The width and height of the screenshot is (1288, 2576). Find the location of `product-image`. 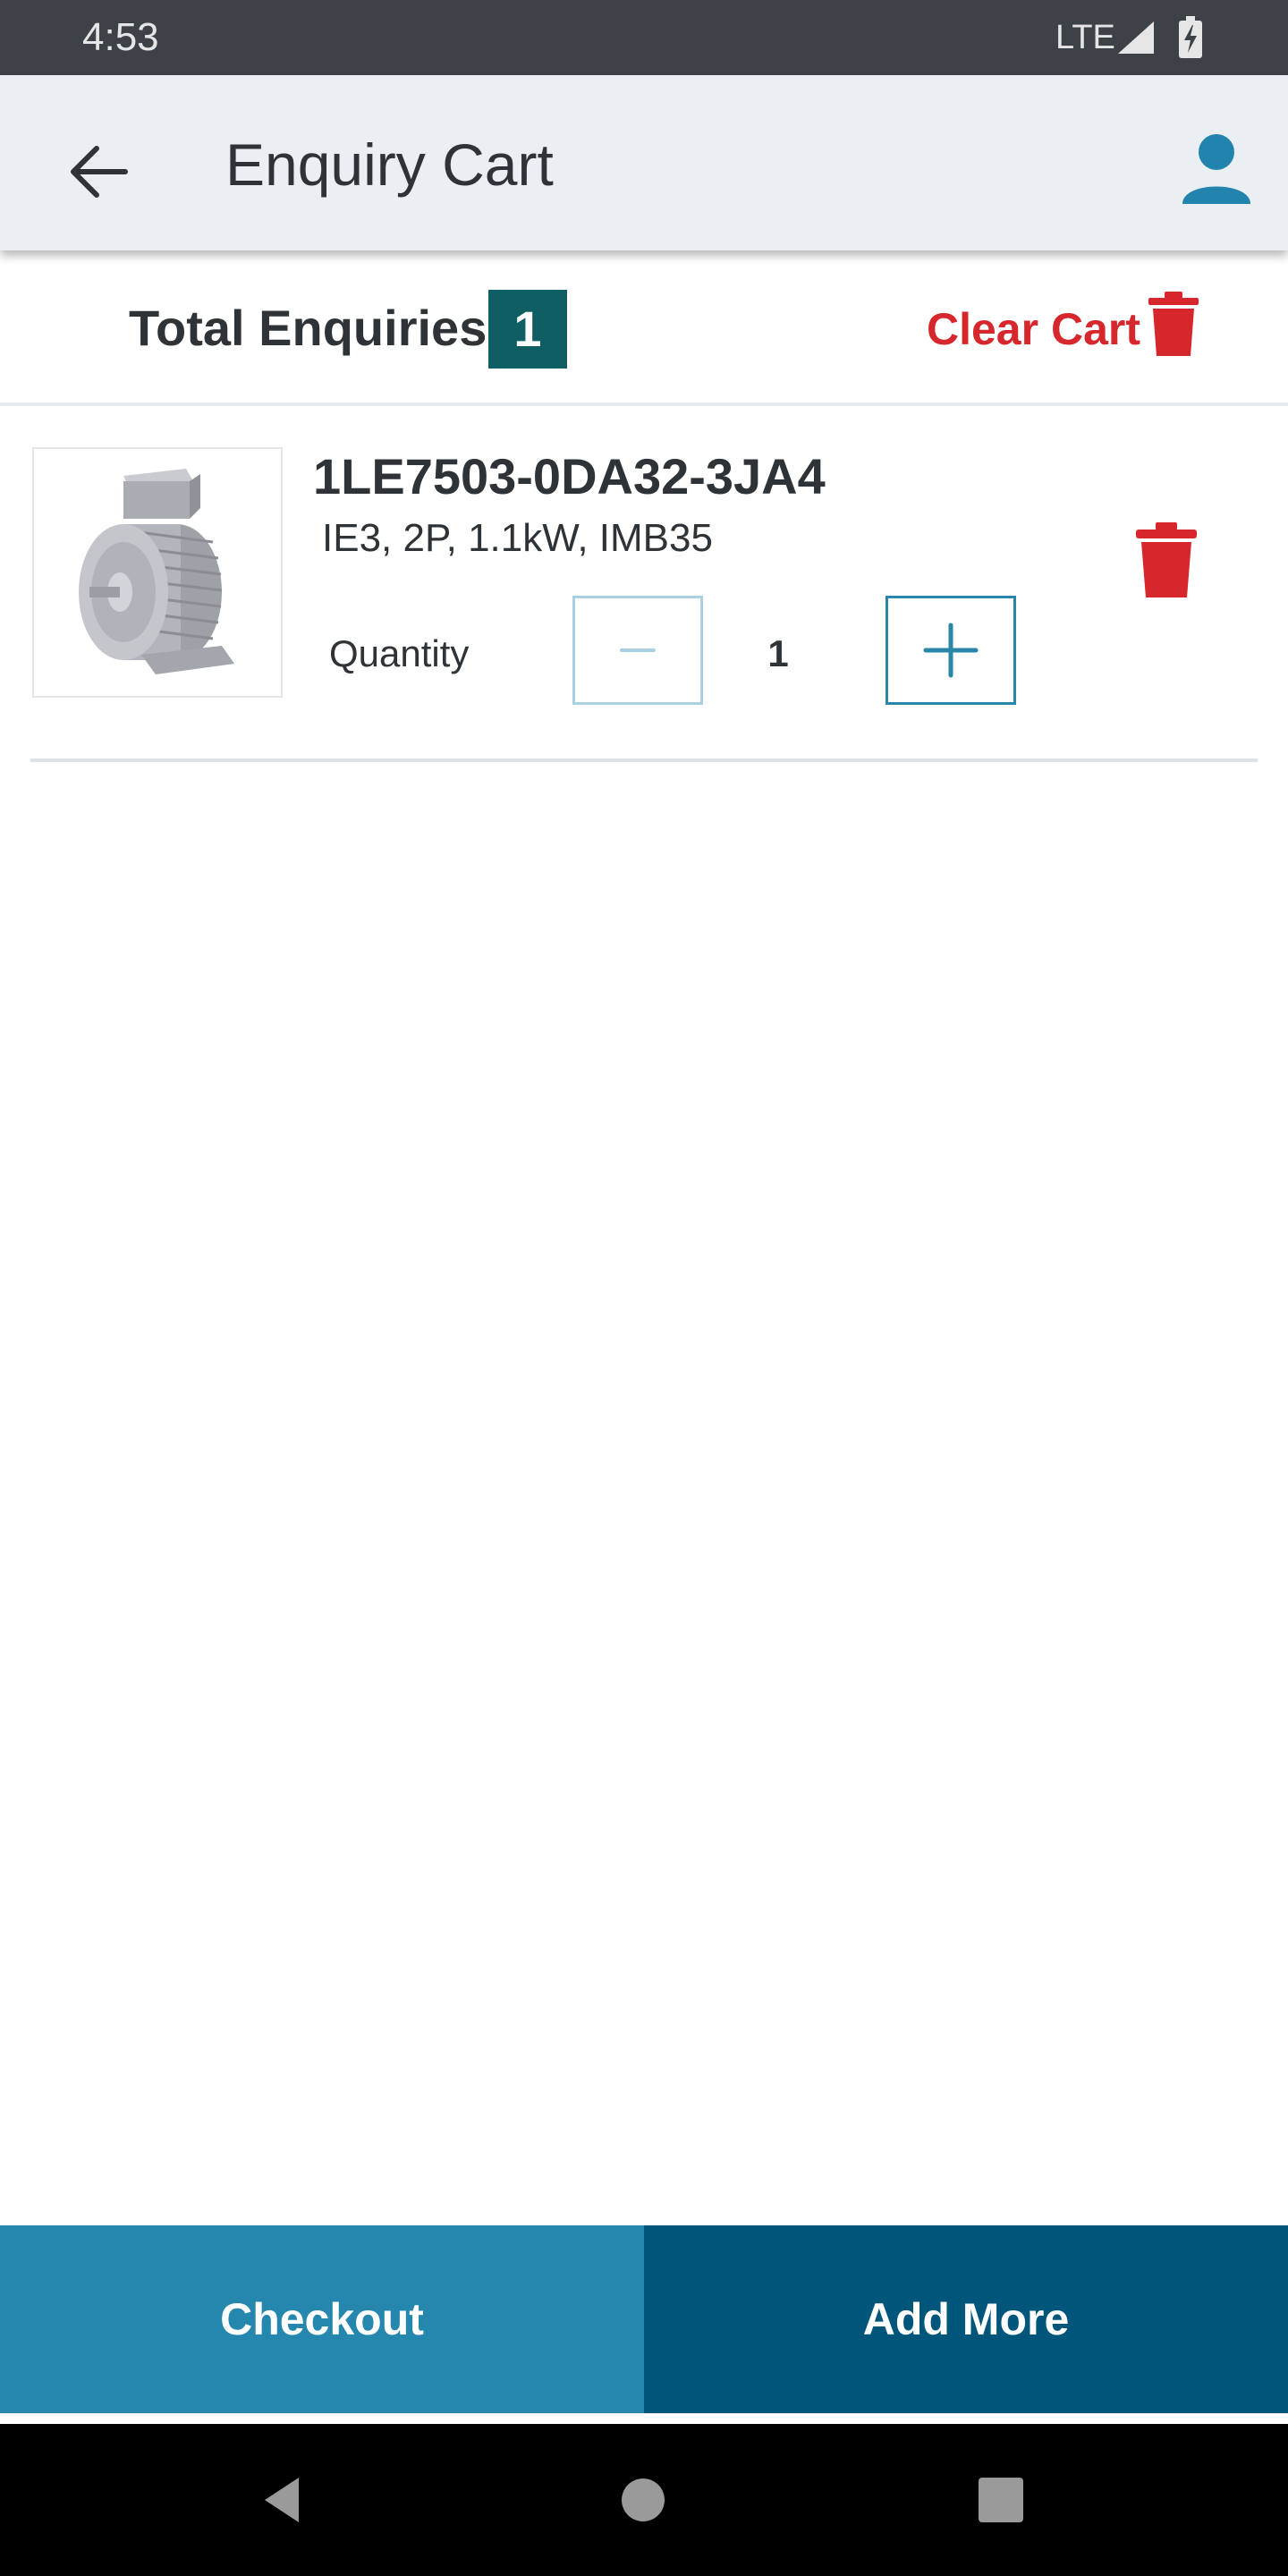

product-image is located at coordinates (157, 572).